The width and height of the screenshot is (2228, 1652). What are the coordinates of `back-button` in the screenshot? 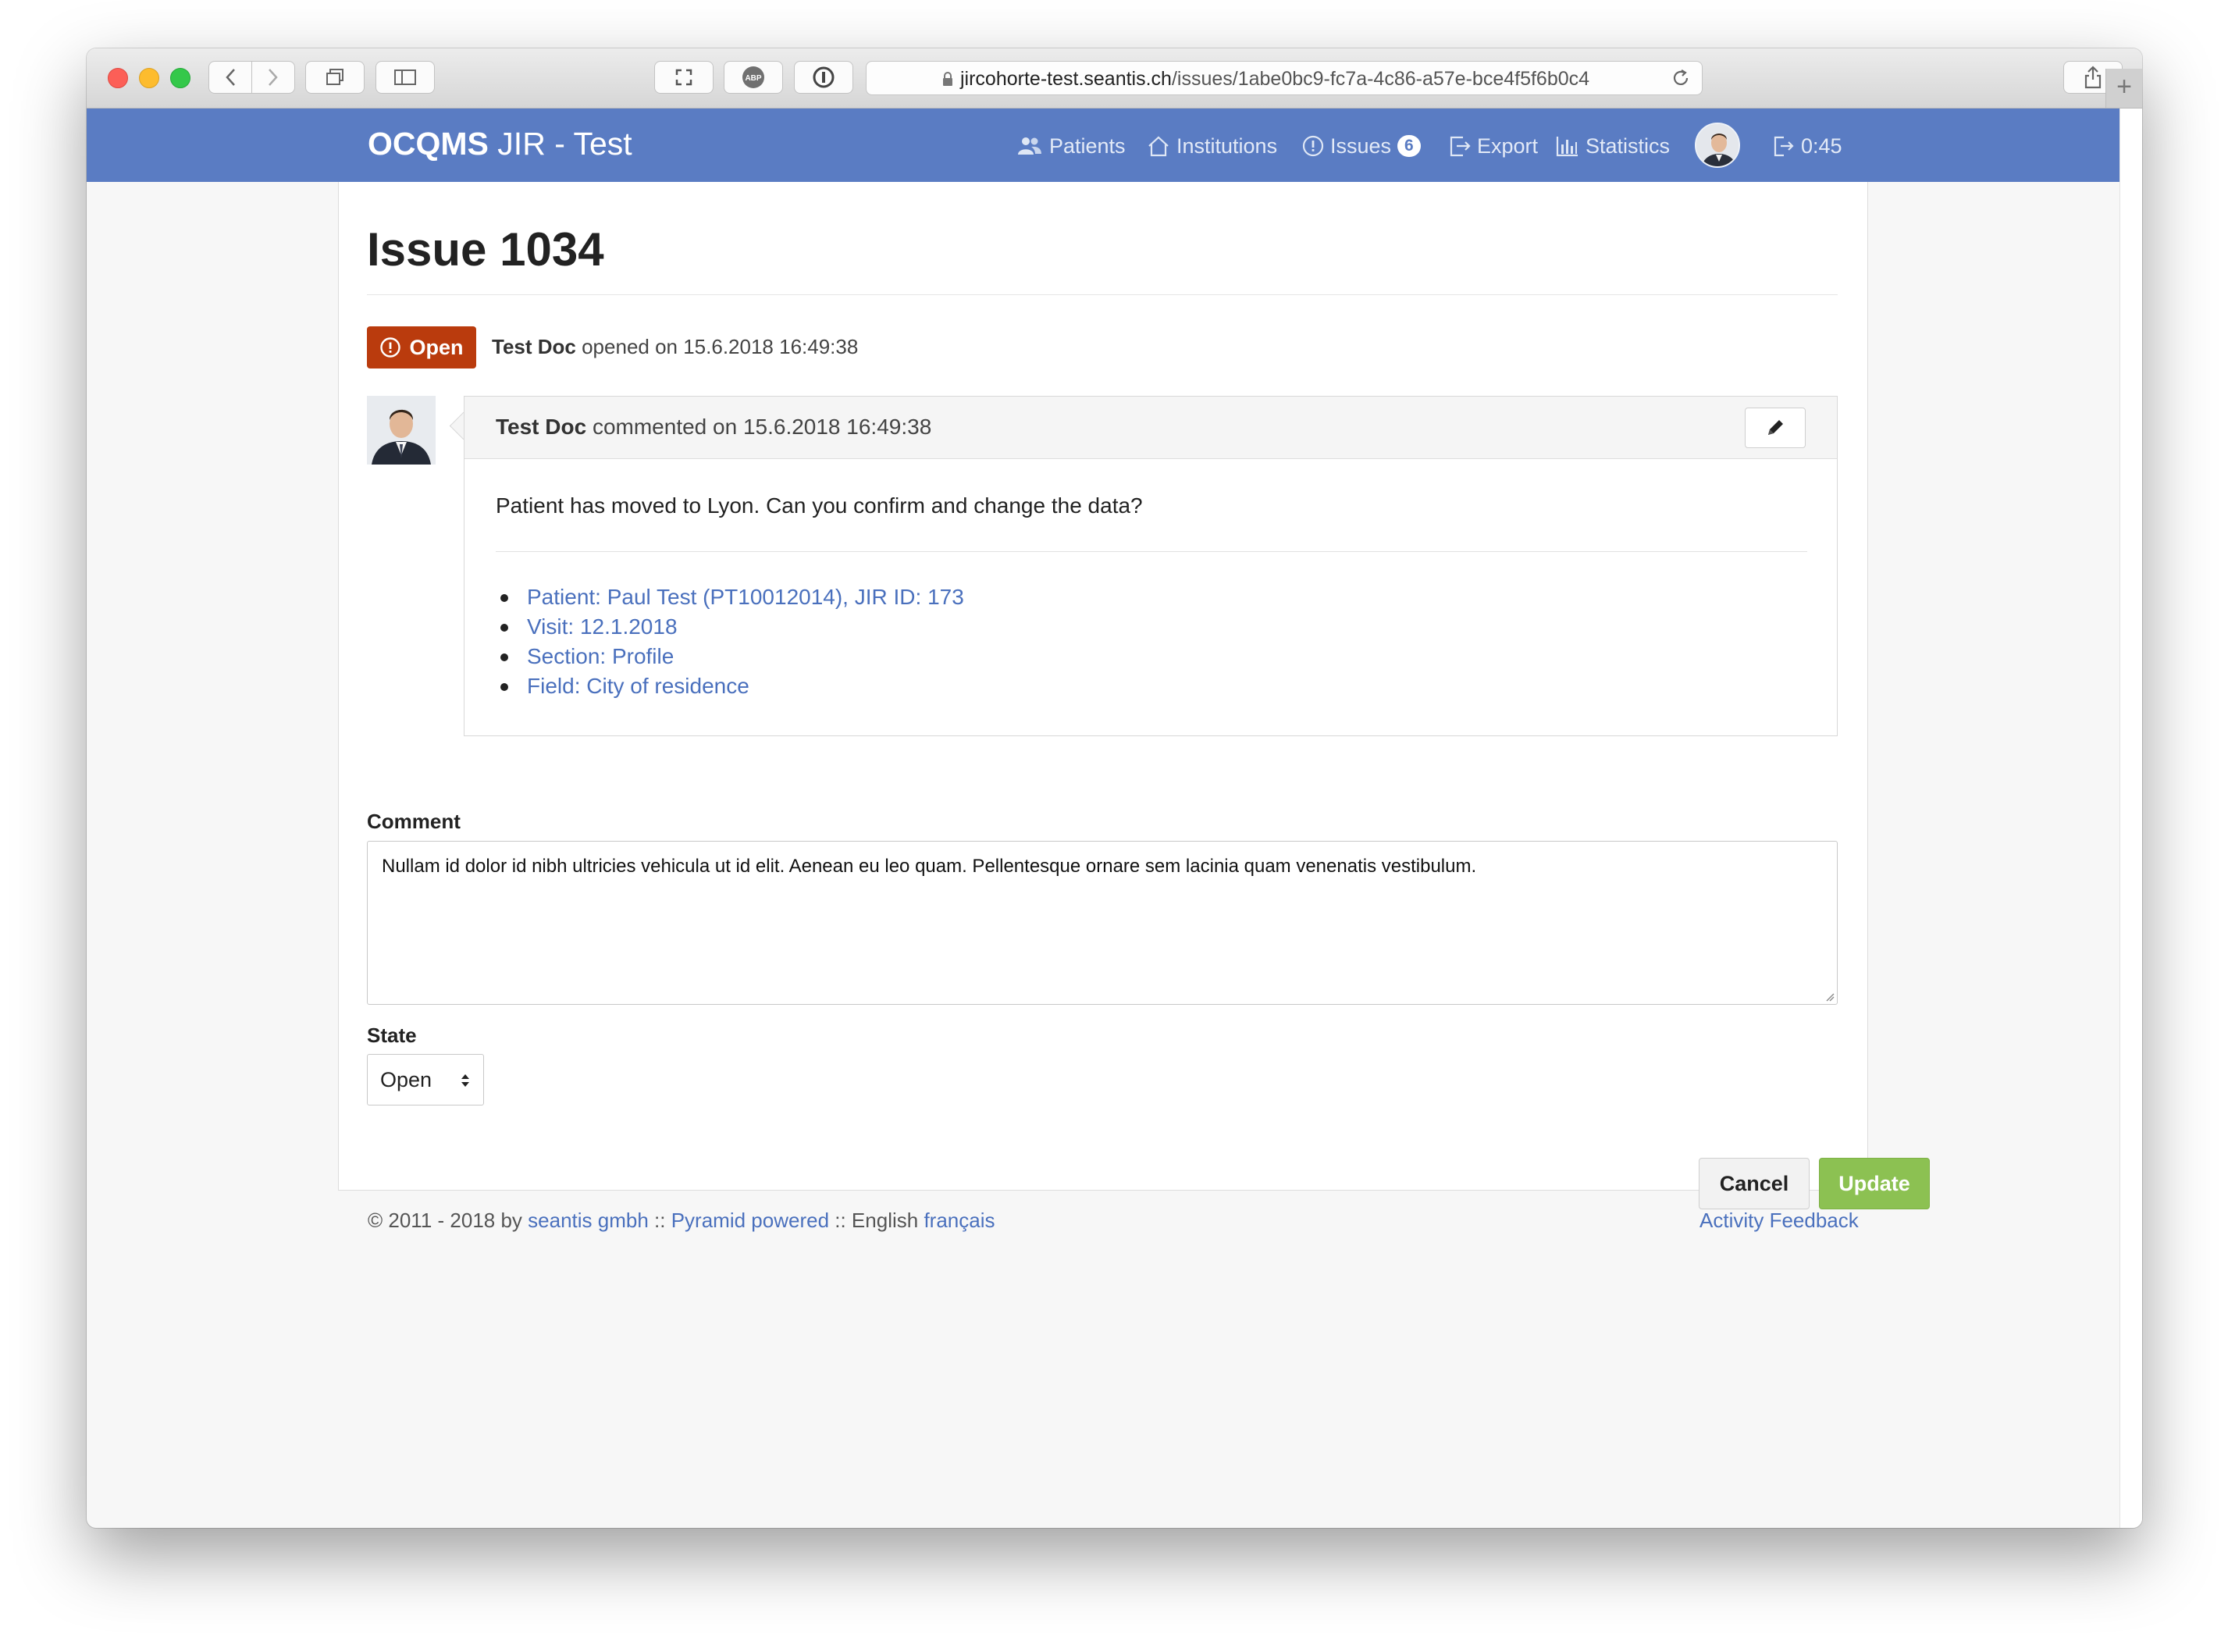 It's located at (230, 77).